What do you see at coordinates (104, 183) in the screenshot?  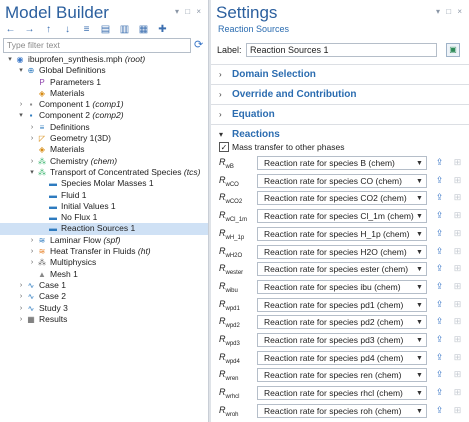 I see `tree-node: ▬ Species Molar Masses 1` at bounding box center [104, 183].